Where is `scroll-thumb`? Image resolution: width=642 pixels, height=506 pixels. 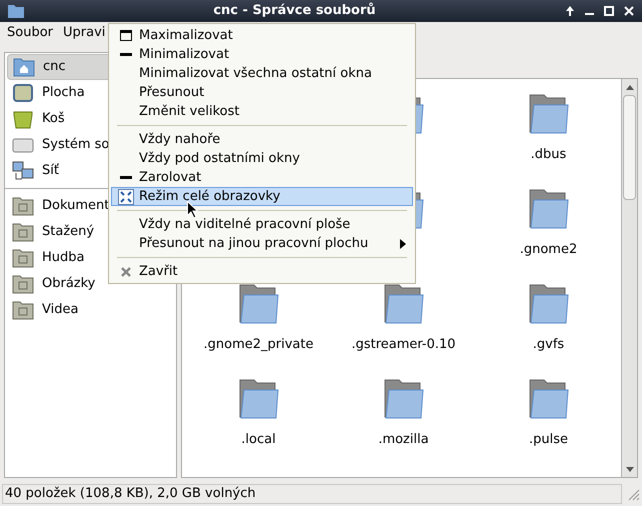 scroll-thumb is located at coordinates (629, 147).